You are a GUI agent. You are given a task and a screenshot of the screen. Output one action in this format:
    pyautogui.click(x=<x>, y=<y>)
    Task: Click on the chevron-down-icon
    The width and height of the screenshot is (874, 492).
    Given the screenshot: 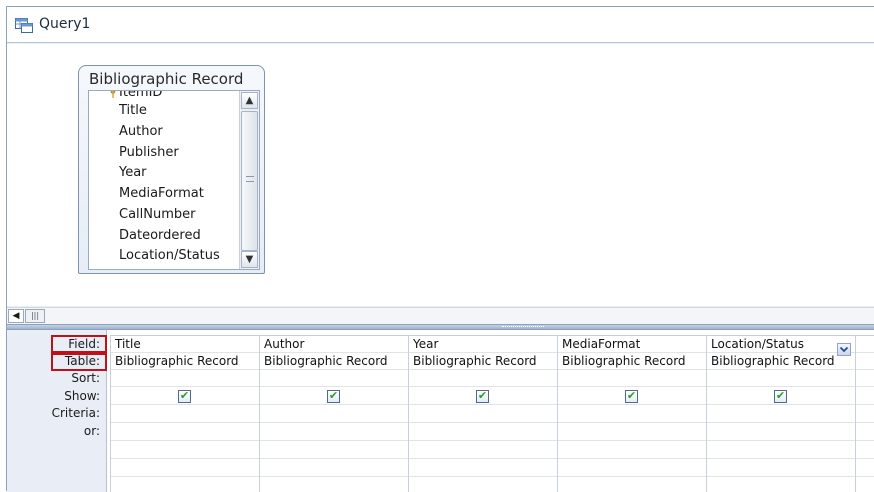 What is the action you would take?
    pyautogui.click(x=844, y=349)
    